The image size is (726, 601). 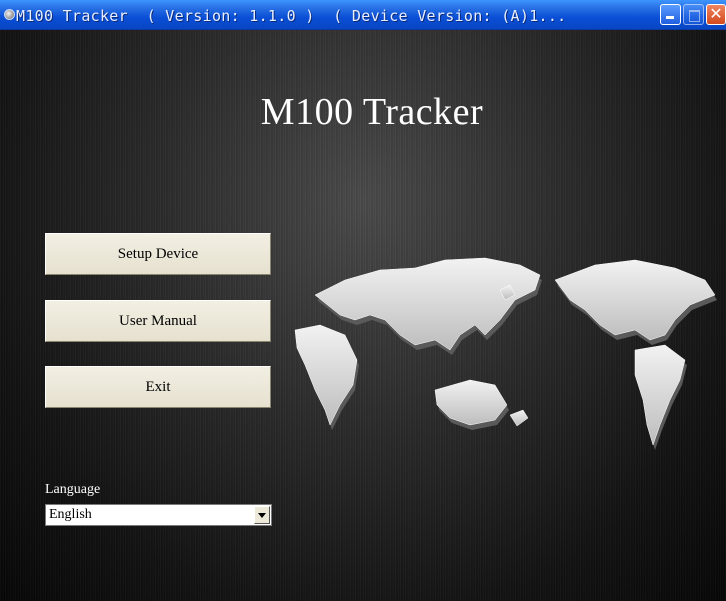 I want to click on maximize-button, so click(x=693, y=14).